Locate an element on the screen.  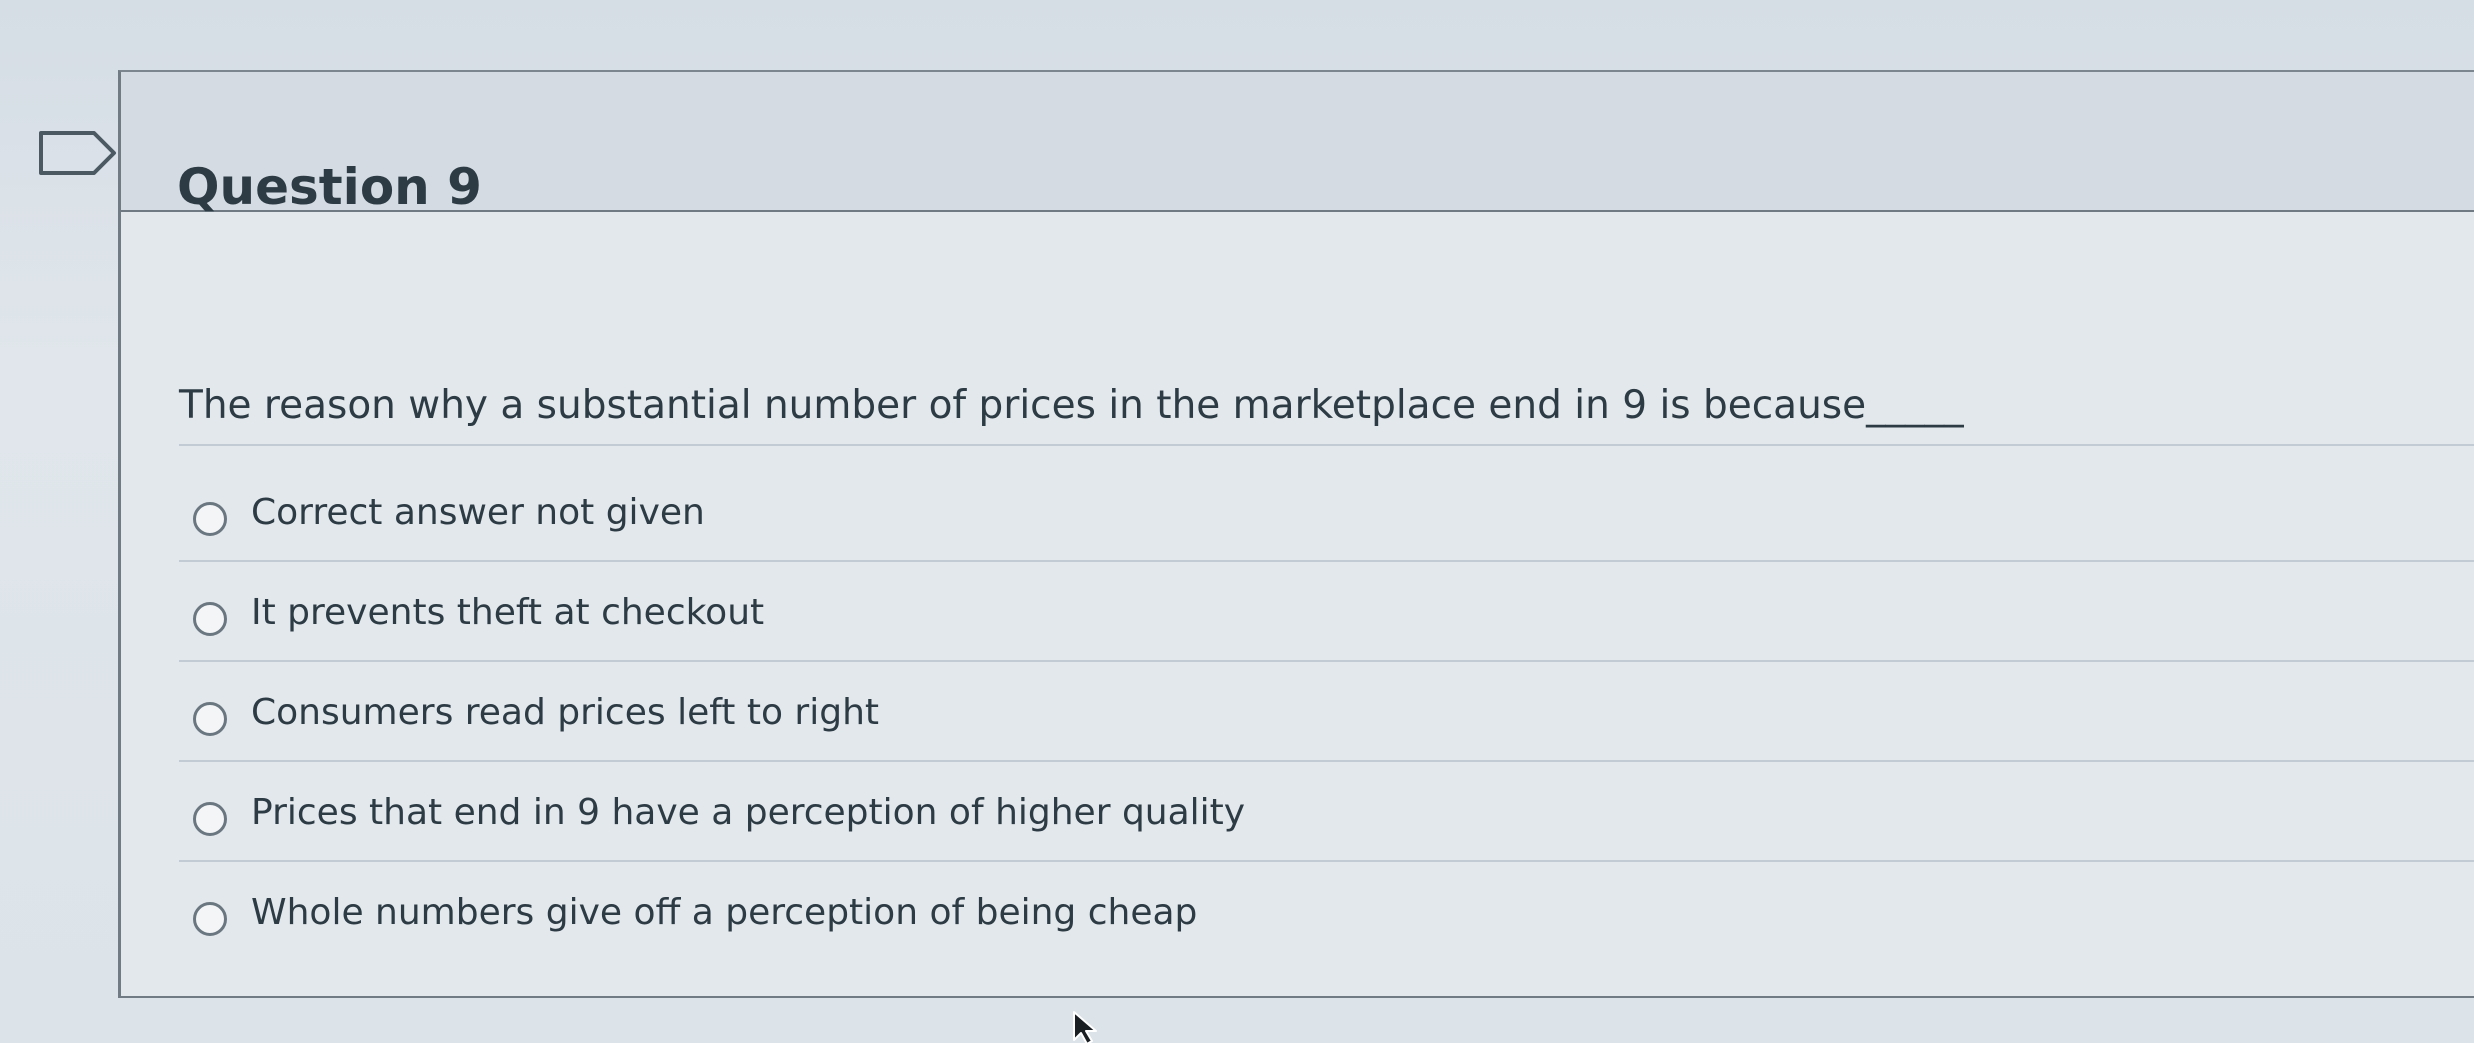
answer-option-2: It prevents theft at checkout is located at coordinates (1326, 612).